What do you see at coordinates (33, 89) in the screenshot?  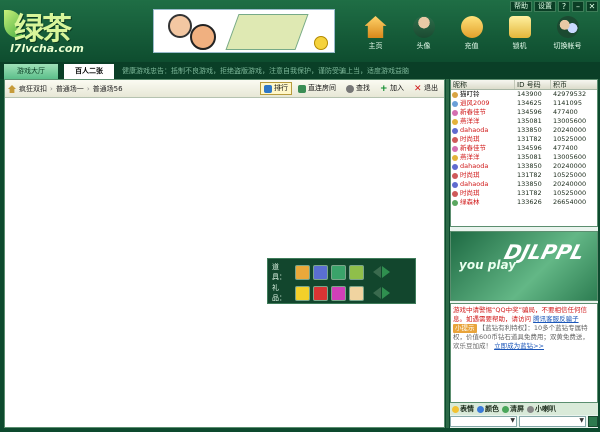 I see `breadcrumb-item: 疯狂双扣` at bounding box center [33, 89].